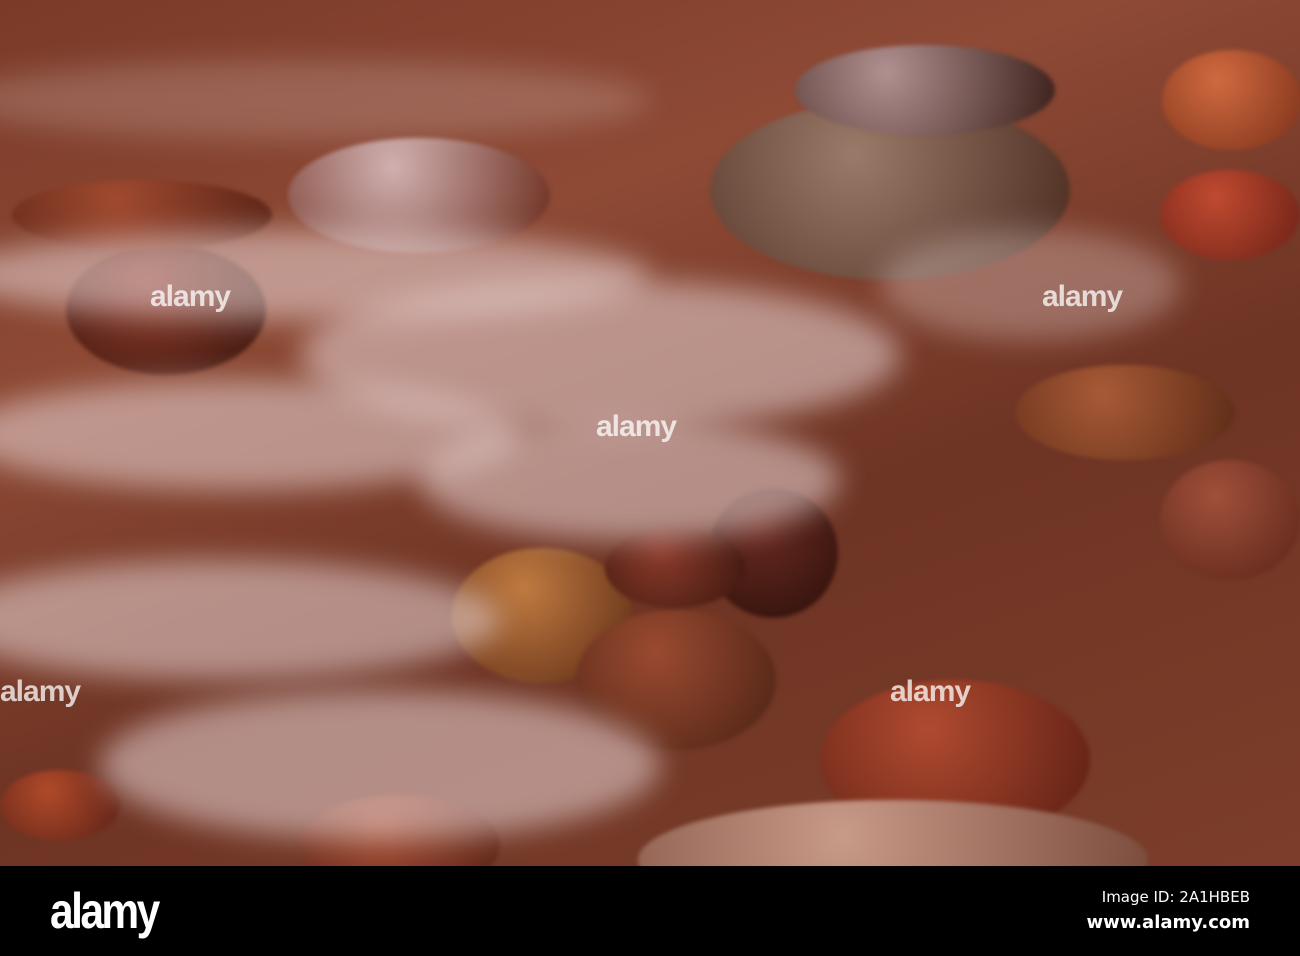 The width and height of the screenshot is (1300, 956). What do you see at coordinates (1168, 922) in the screenshot?
I see `website-link: www.alamy.com` at bounding box center [1168, 922].